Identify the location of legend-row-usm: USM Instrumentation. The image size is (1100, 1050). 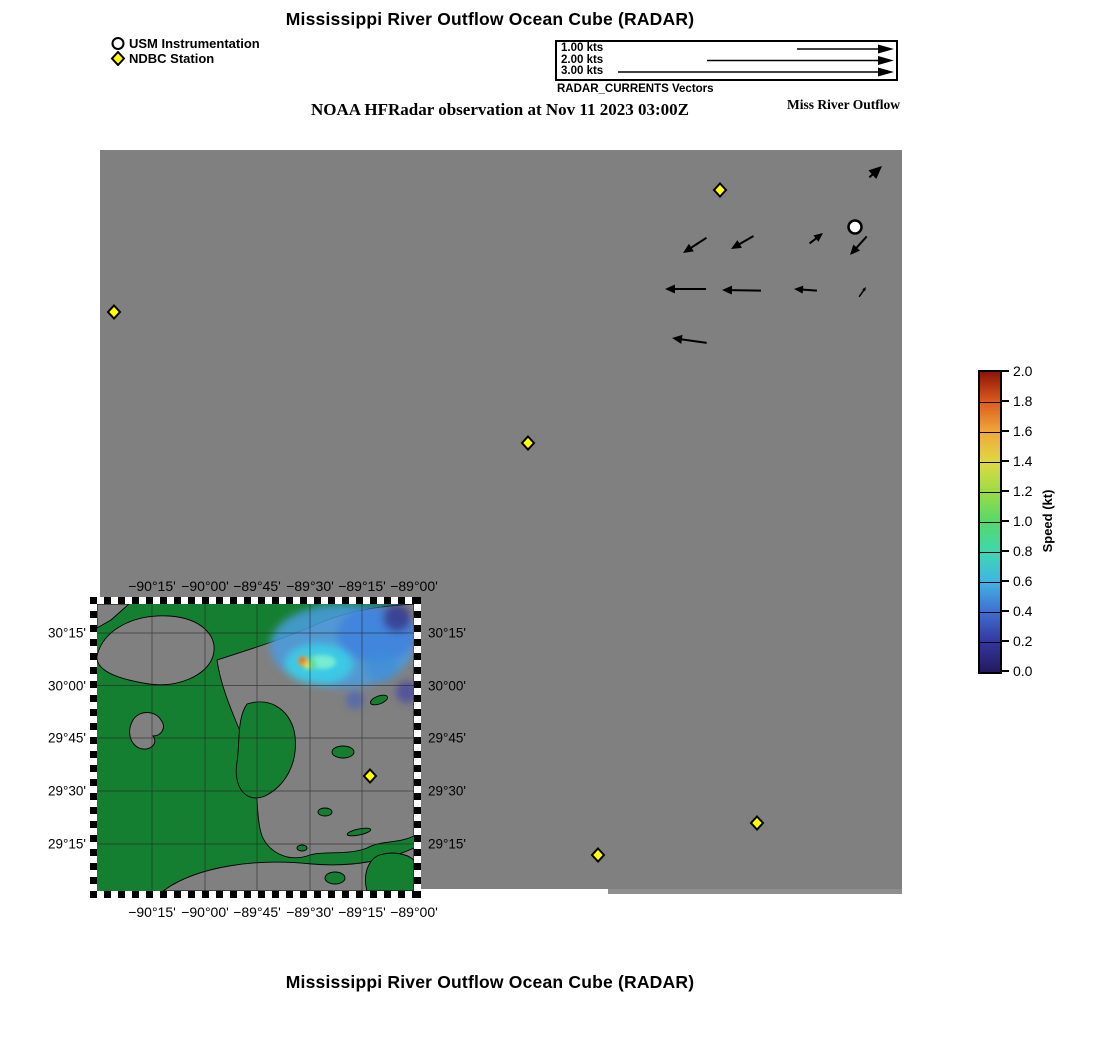
(185, 43).